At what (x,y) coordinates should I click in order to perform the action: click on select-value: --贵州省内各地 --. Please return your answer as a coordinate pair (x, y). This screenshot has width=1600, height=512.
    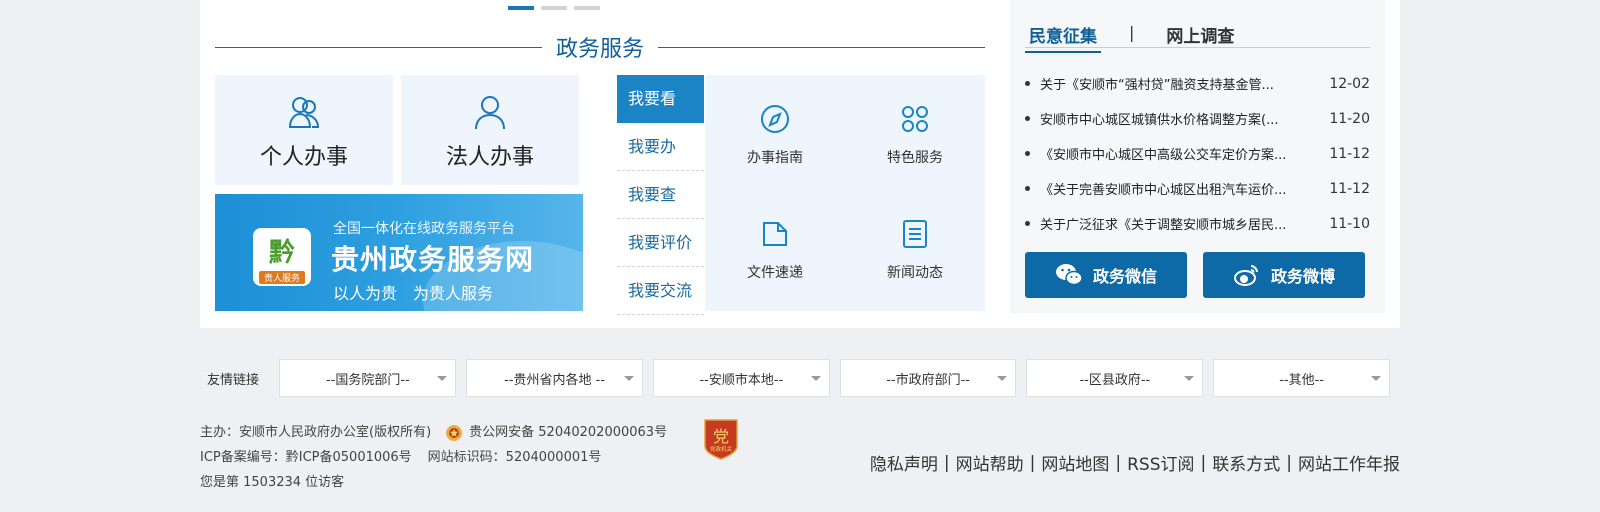
    Looking at the image, I should click on (555, 380).